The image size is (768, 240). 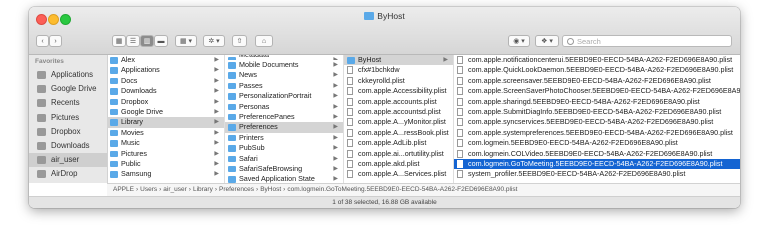 I want to click on folder-row: Preferences ▶, so click(x=284, y=127).